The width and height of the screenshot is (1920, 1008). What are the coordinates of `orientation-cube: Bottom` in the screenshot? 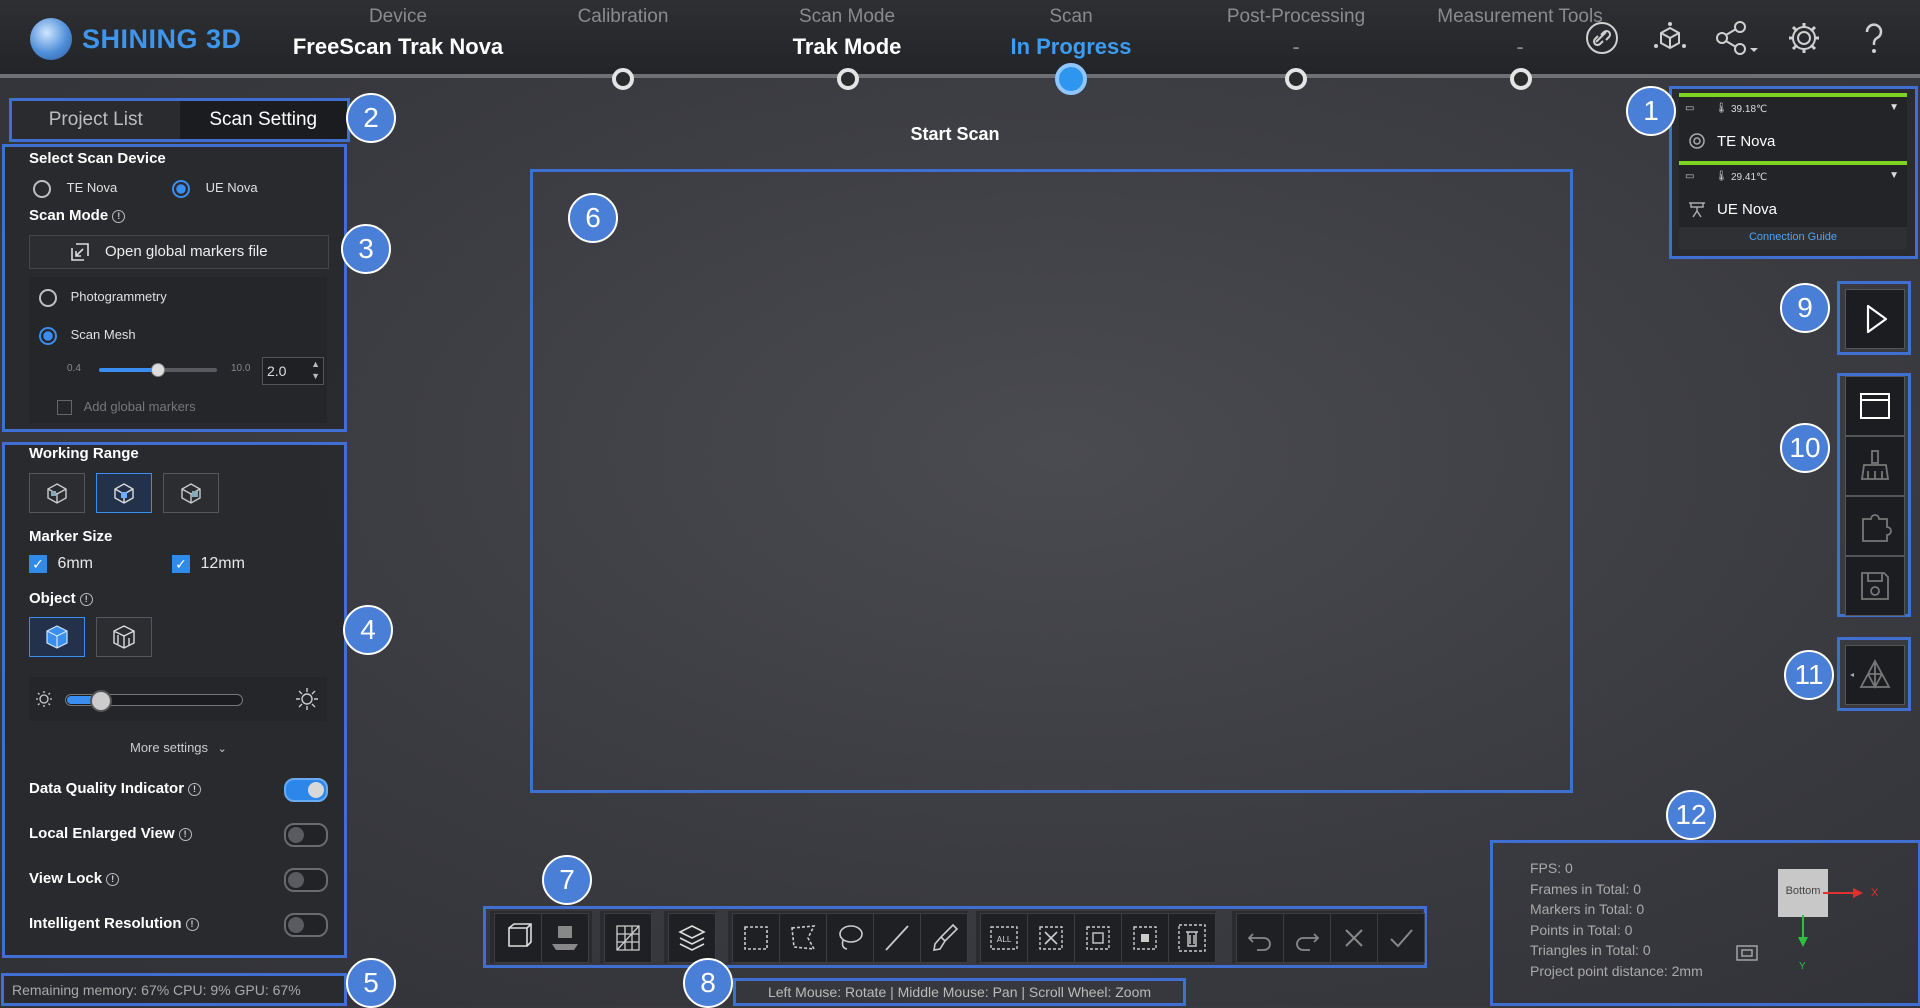 It's located at (1803, 893).